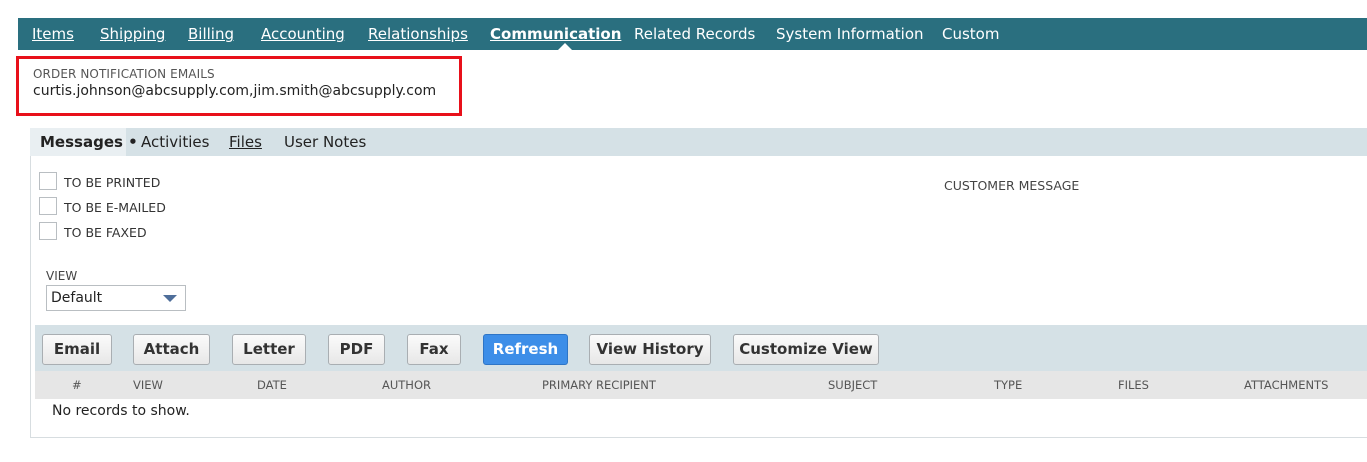  Describe the element at coordinates (525, 349) in the screenshot. I see `refresh-button: Refresh` at that location.